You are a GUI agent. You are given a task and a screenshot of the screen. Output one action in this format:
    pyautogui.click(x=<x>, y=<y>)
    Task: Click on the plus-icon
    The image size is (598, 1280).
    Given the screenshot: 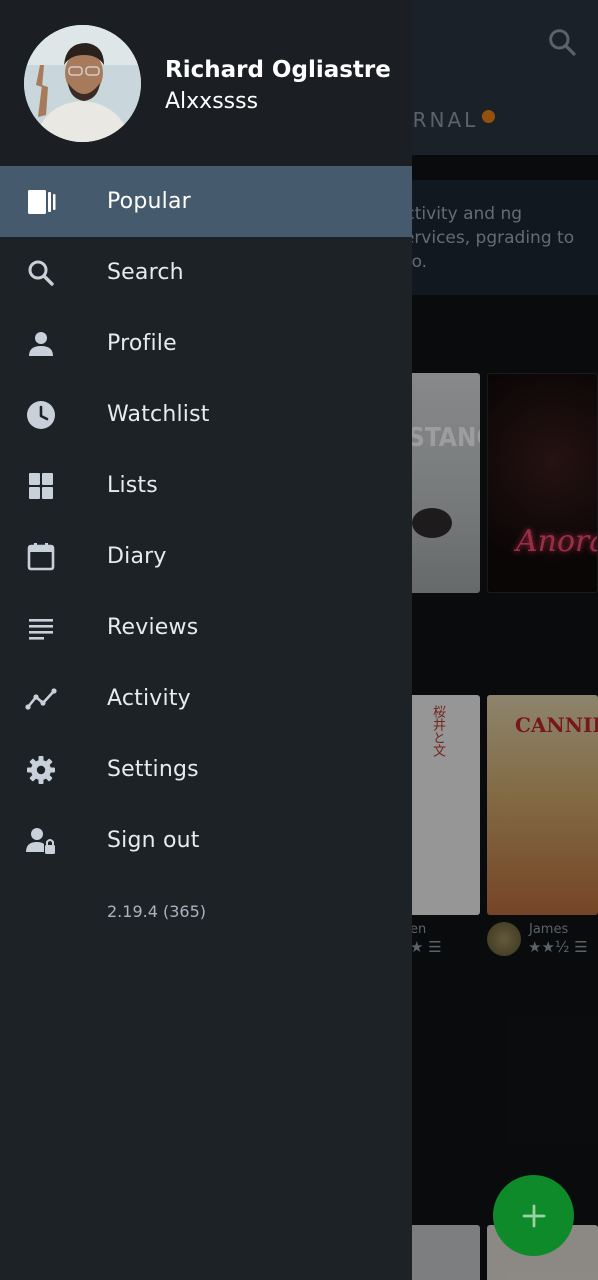 What is the action you would take?
    pyautogui.click(x=533, y=1215)
    